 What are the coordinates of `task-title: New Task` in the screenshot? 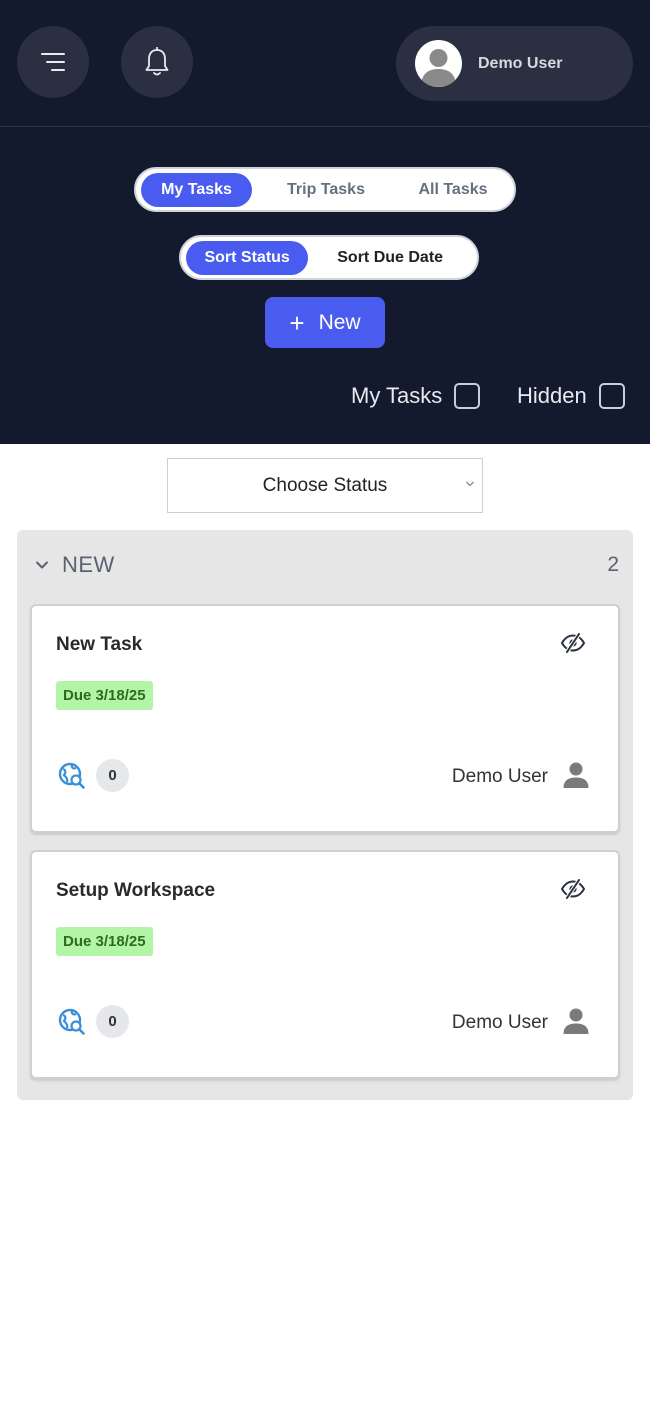 It's located at (99, 644).